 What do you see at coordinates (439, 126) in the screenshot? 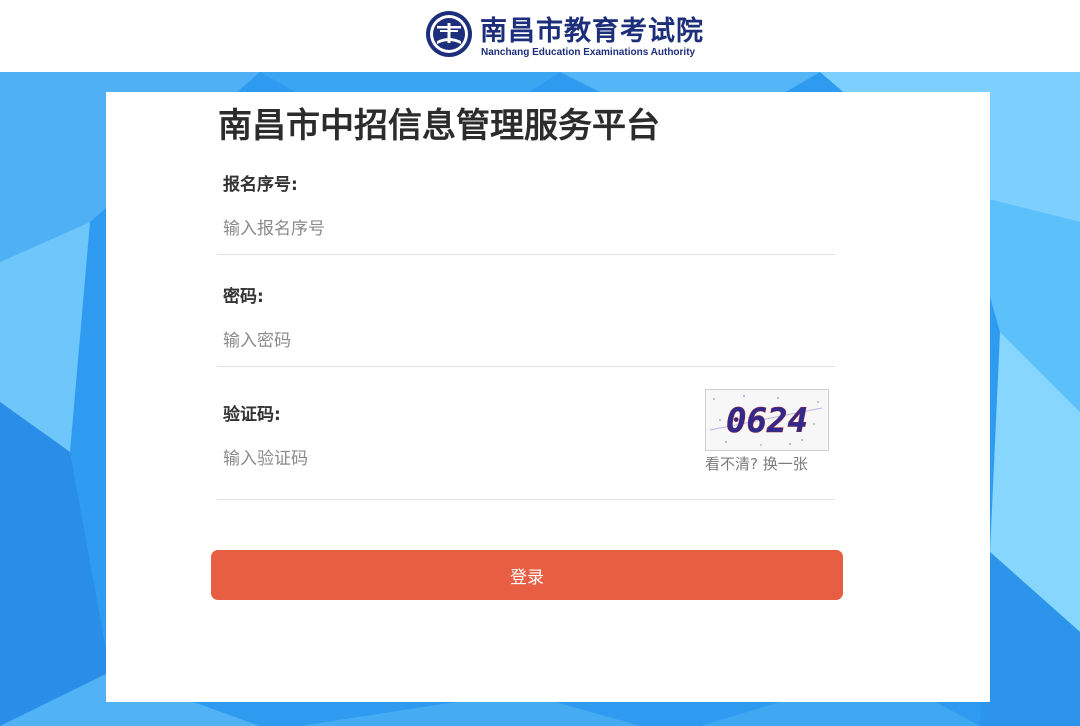
I see `page-title: 南昌市中招信息管理服务平台` at bounding box center [439, 126].